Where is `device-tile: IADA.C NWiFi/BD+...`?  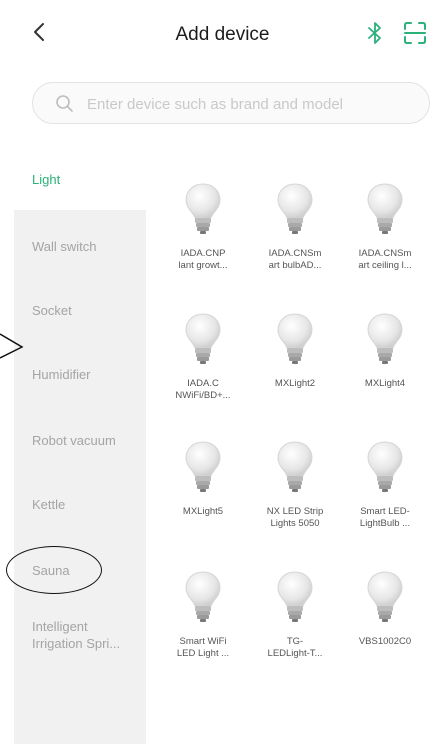
device-tile: IADA.C NWiFi/BD+... is located at coordinates (203, 356).